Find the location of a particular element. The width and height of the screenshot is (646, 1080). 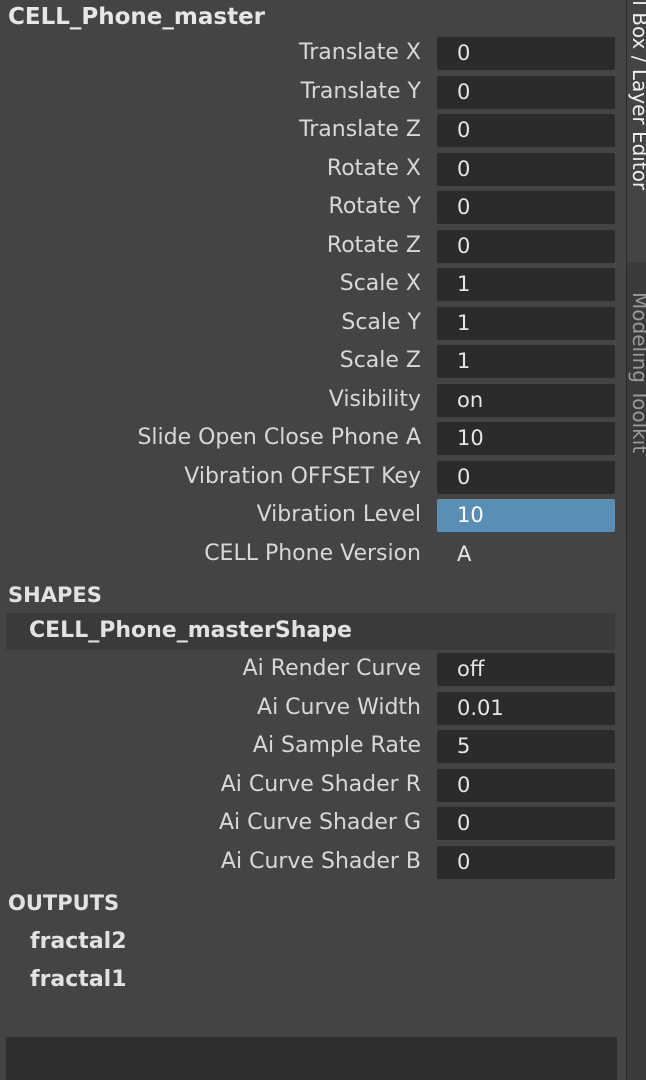

output-node-fractal1: fractal1 is located at coordinates (78, 979).